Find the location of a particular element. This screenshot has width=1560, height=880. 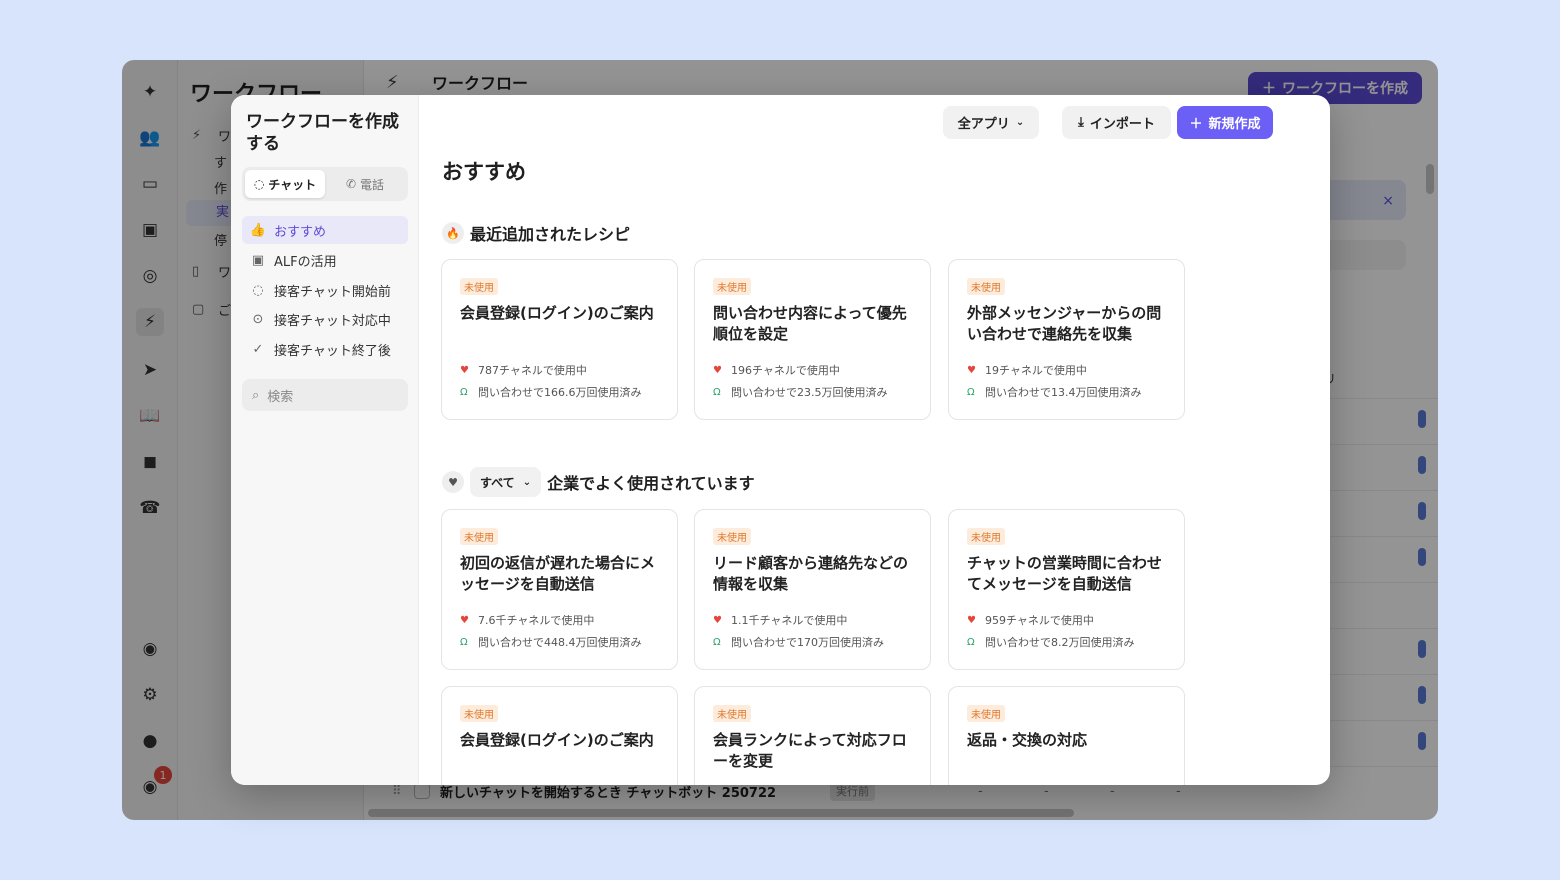

app-filter-dropdown: 全アプリ ⌄ is located at coordinates (991, 122).